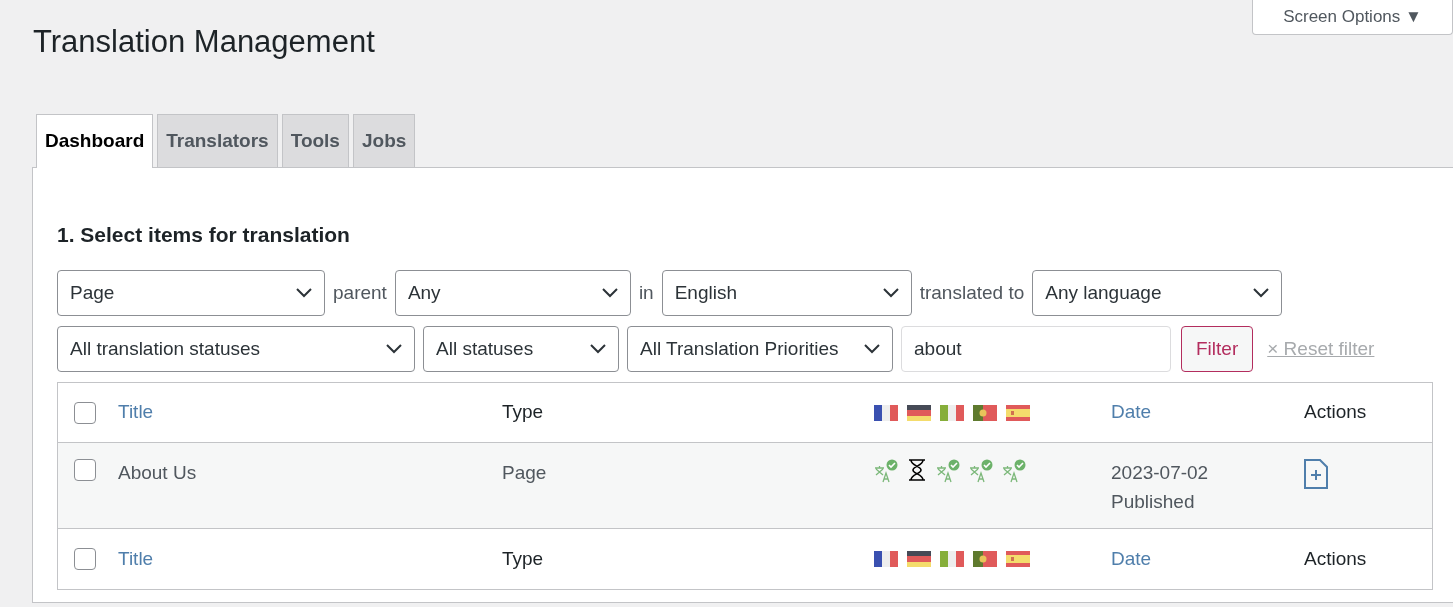  I want to click on dropdown: All translation statuses, so click(236, 349).